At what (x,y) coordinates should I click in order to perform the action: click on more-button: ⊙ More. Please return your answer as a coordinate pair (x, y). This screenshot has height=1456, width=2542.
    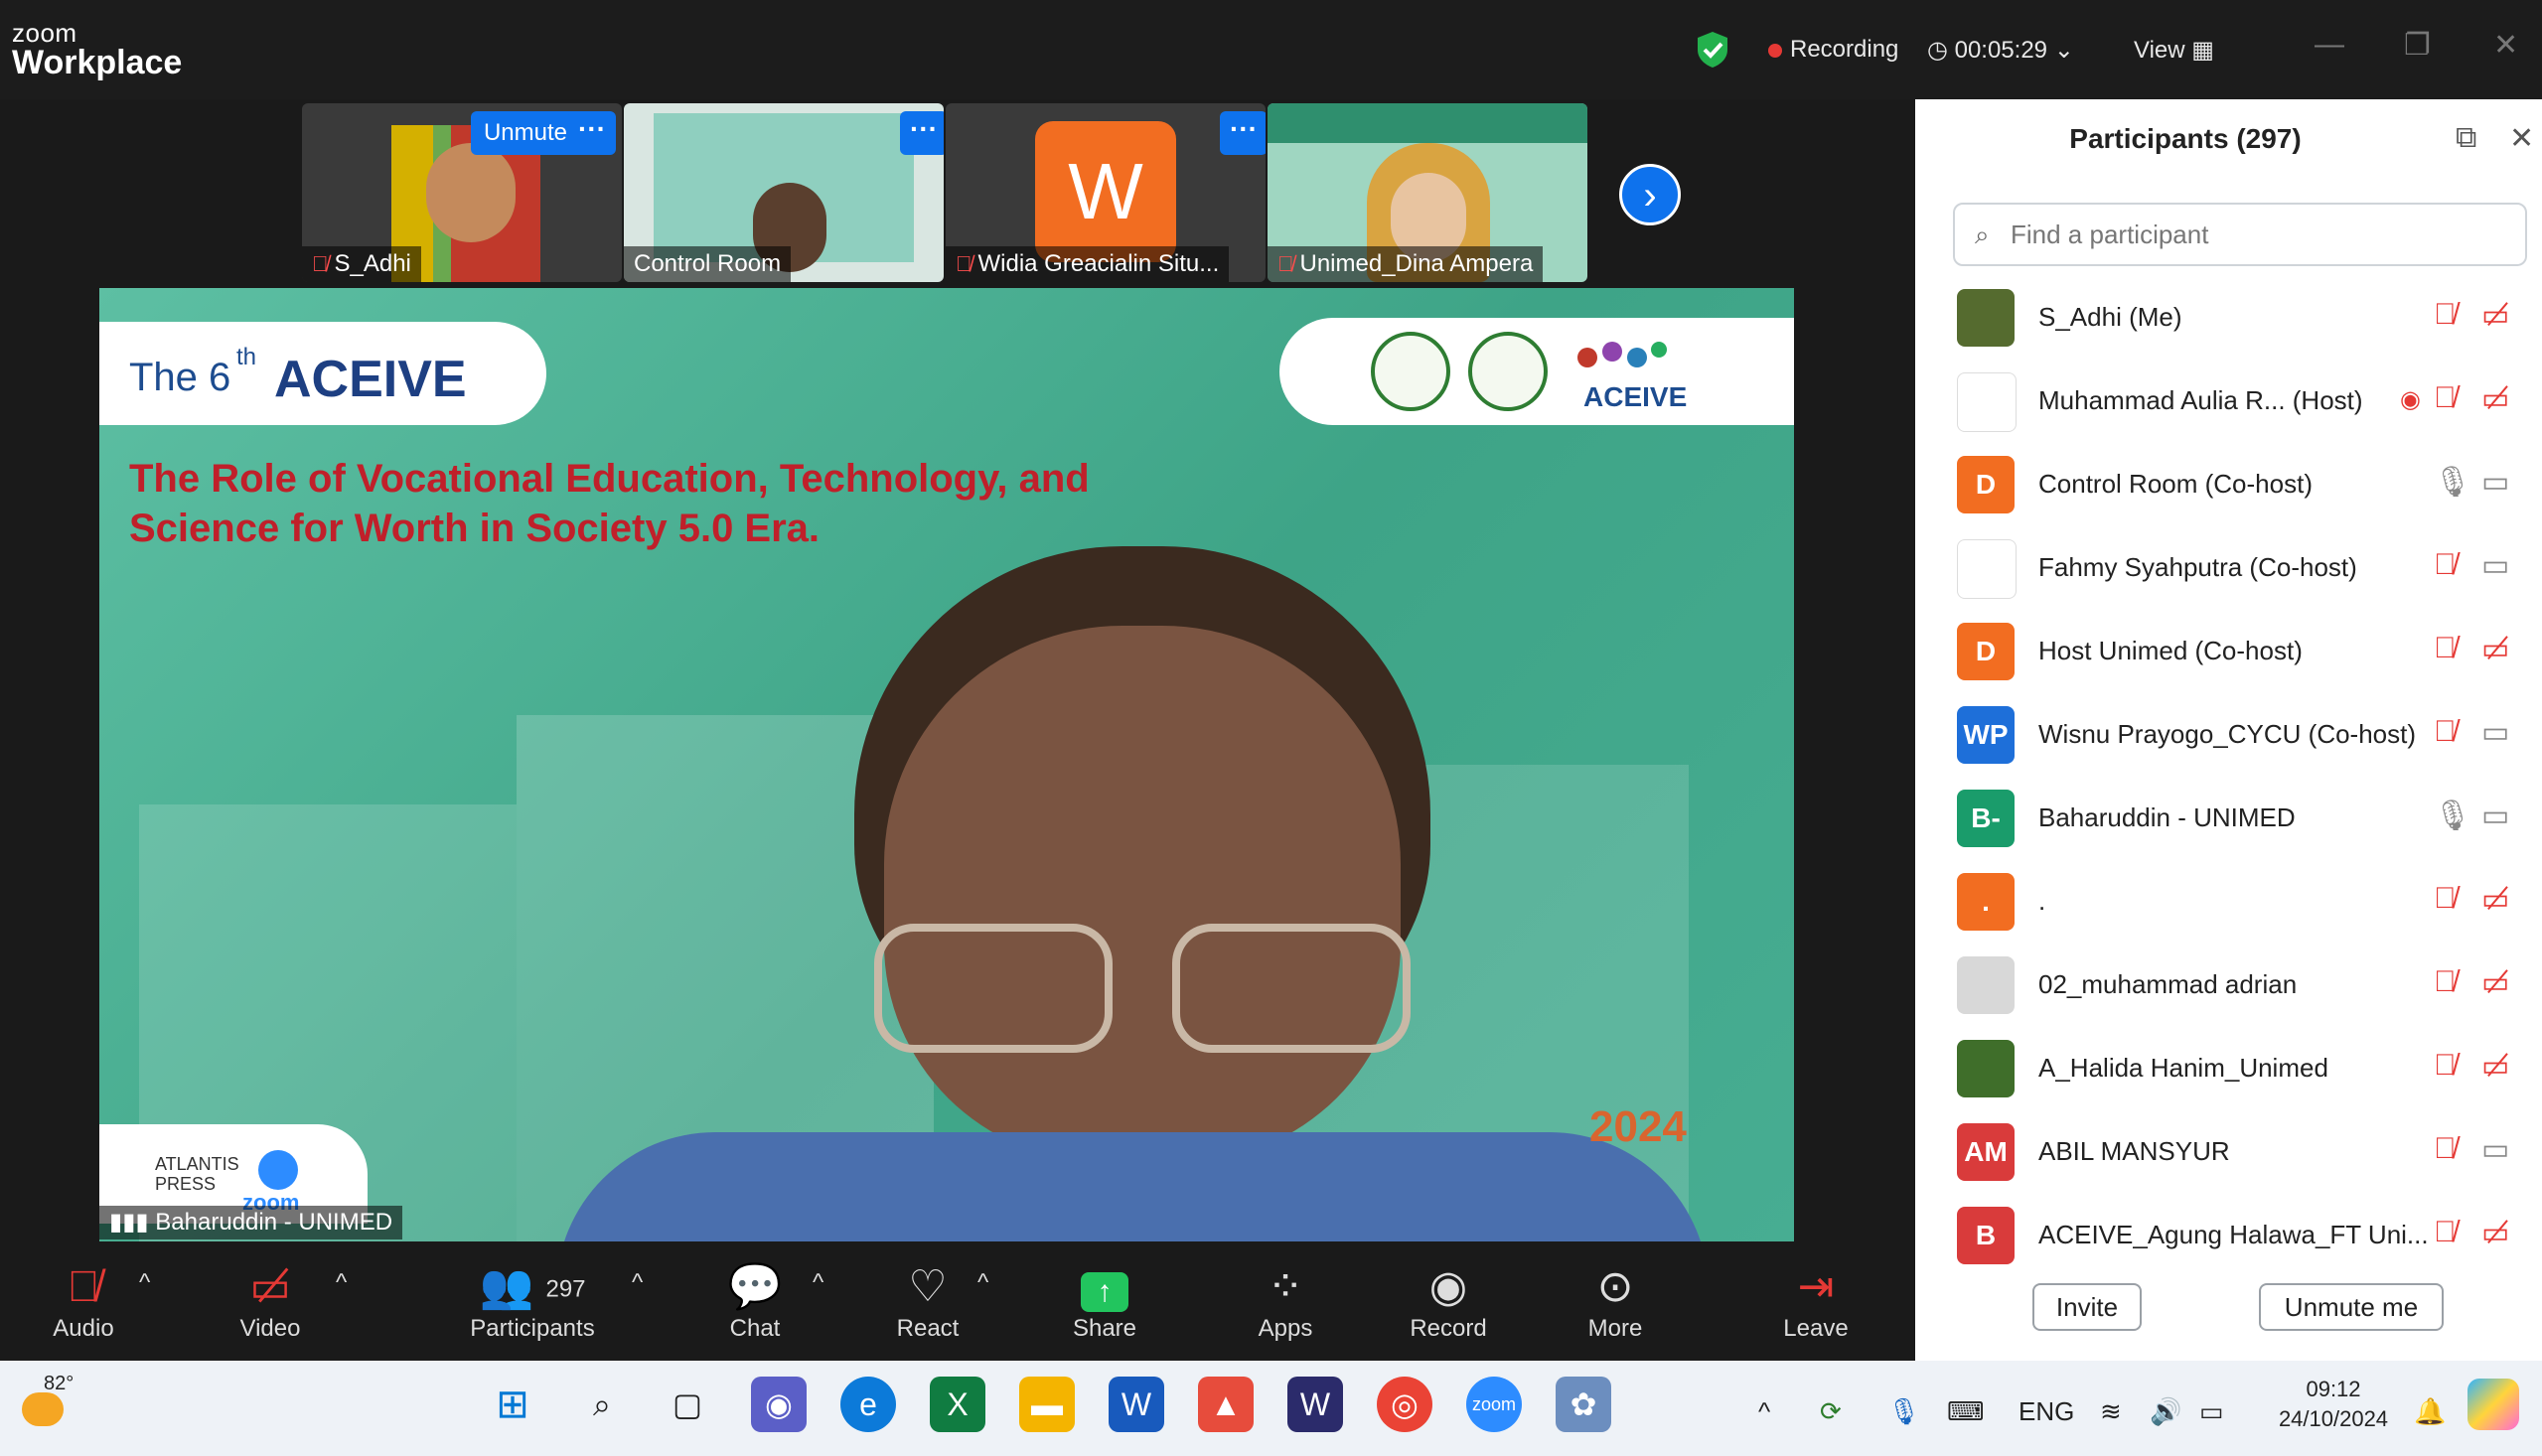
    Looking at the image, I should click on (1615, 1301).